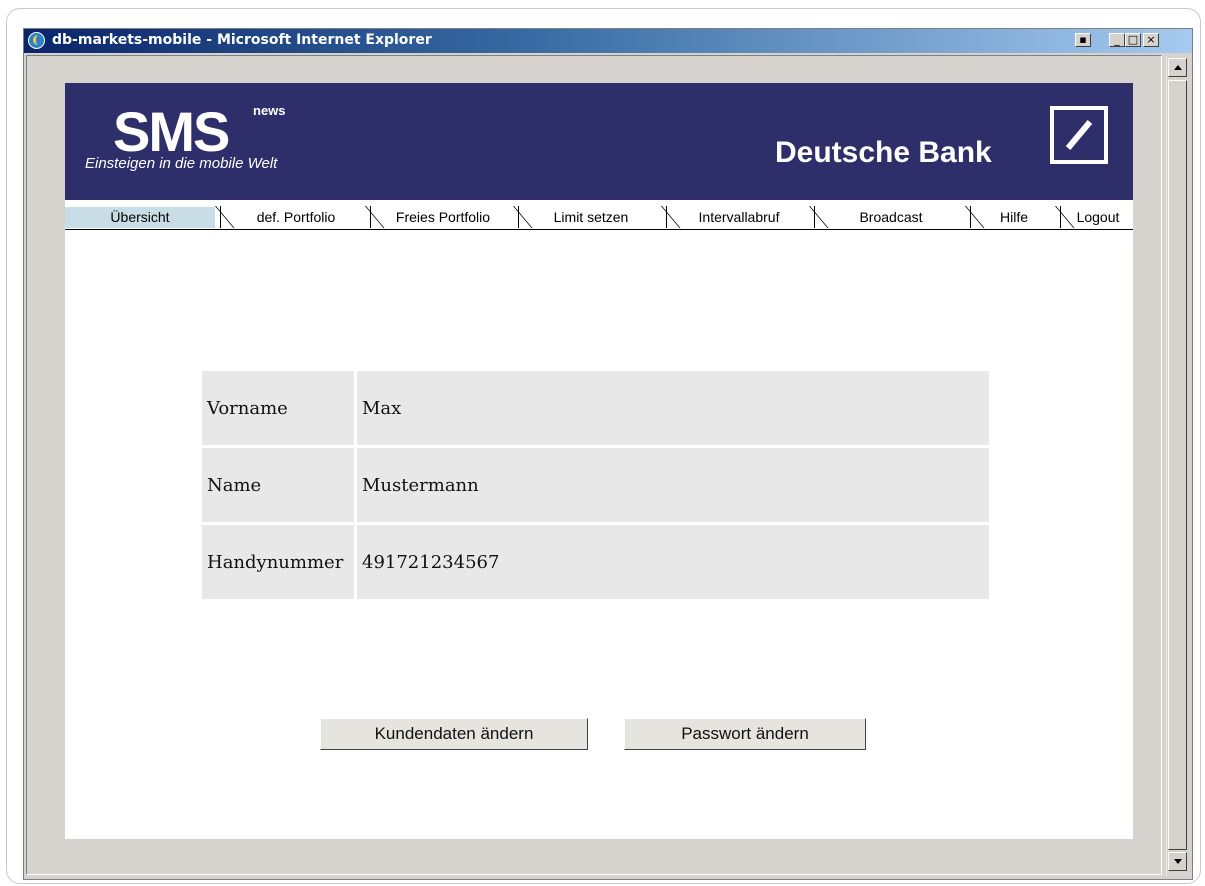 The width and height of the screenshot is (1205, 886). Describe the element at coordinates (1014, 217) in the screenshot. I see `tab-hilfe: Hilfe` at that location.